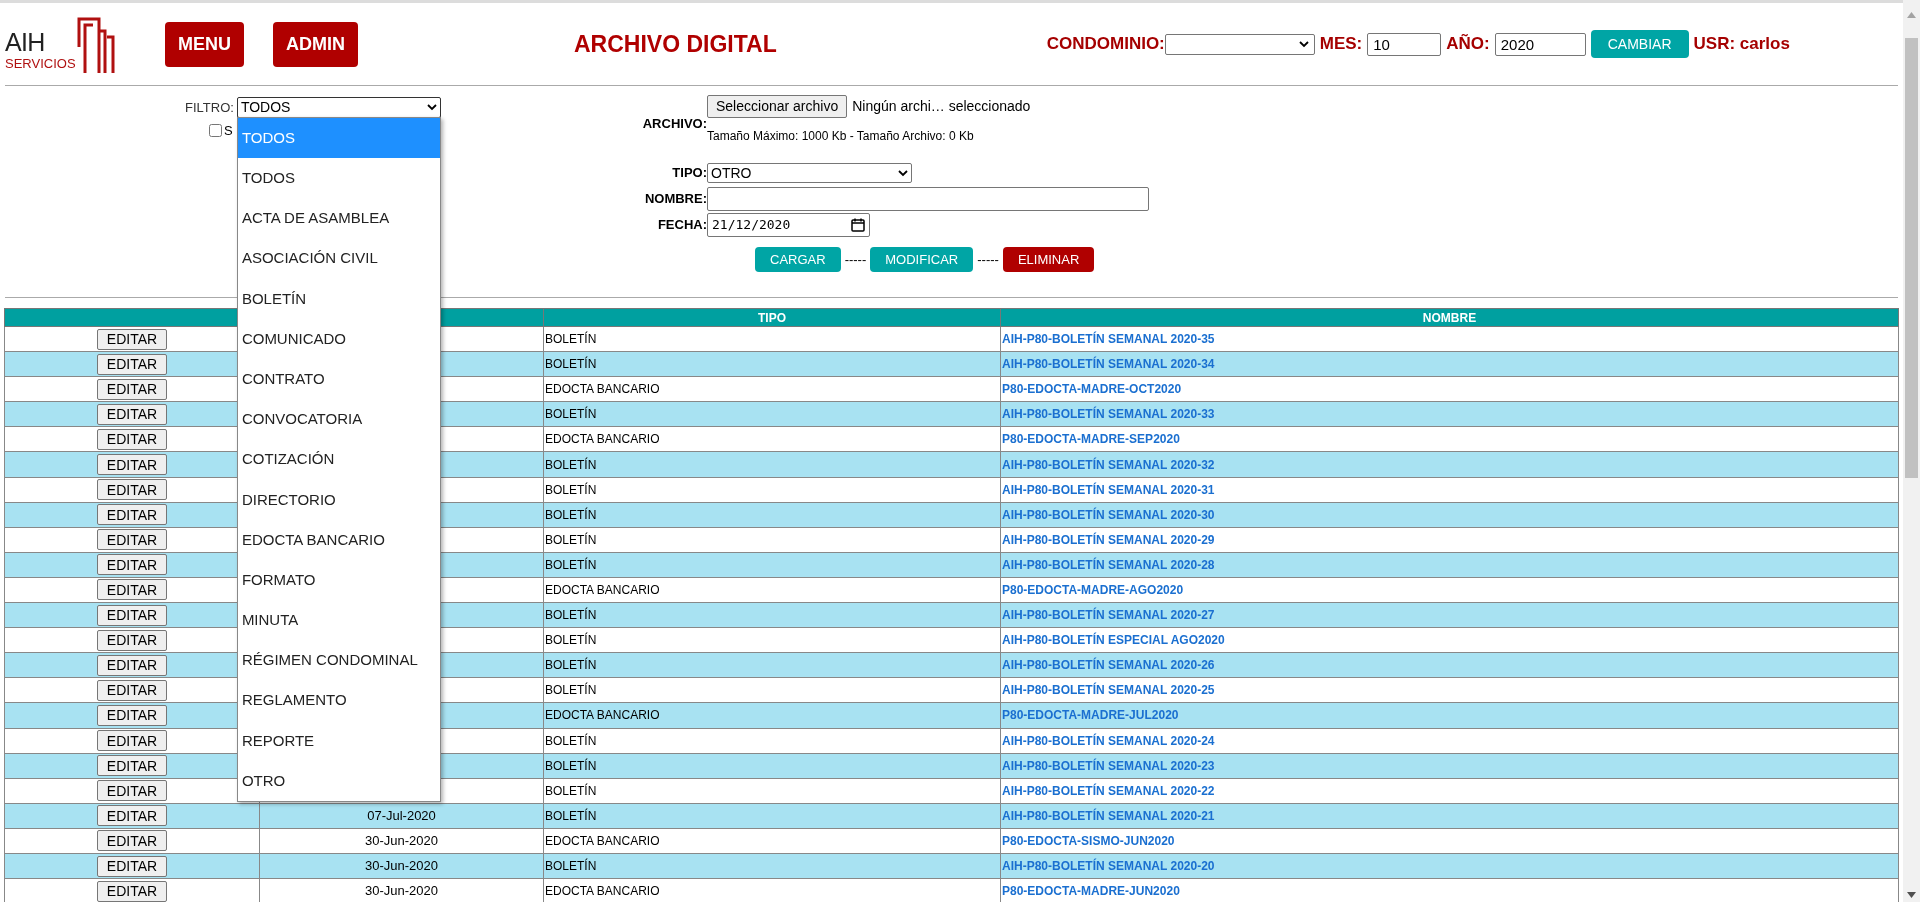  What do you see at coordinates (338, 660) in the screenshot?
I see `filter-option: RÉGIMEN CONDOMINAL` at bounding box center [338, 660].